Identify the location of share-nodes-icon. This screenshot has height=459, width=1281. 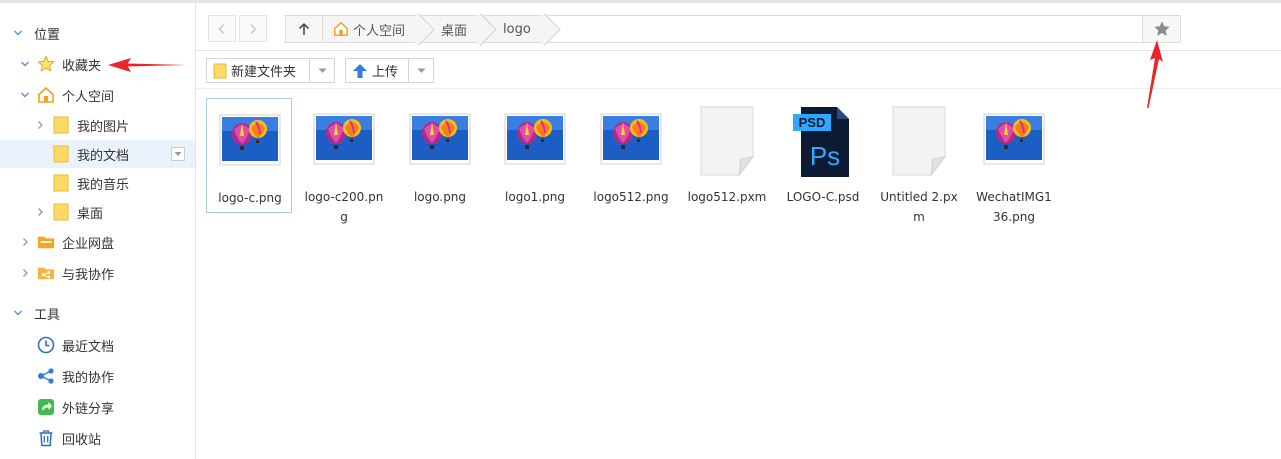
(46, 376).